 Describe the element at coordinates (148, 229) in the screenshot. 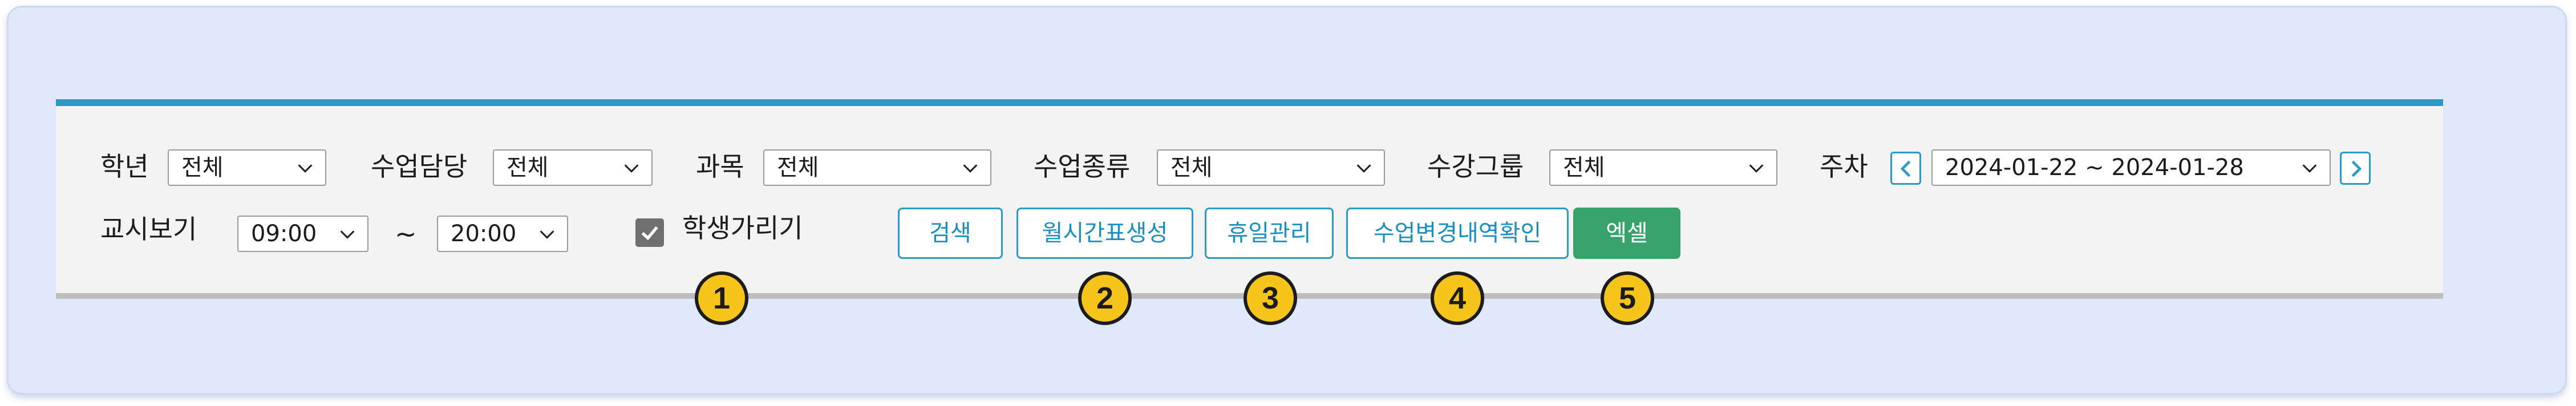

I see `period-view-label: 교시보기` at that location.